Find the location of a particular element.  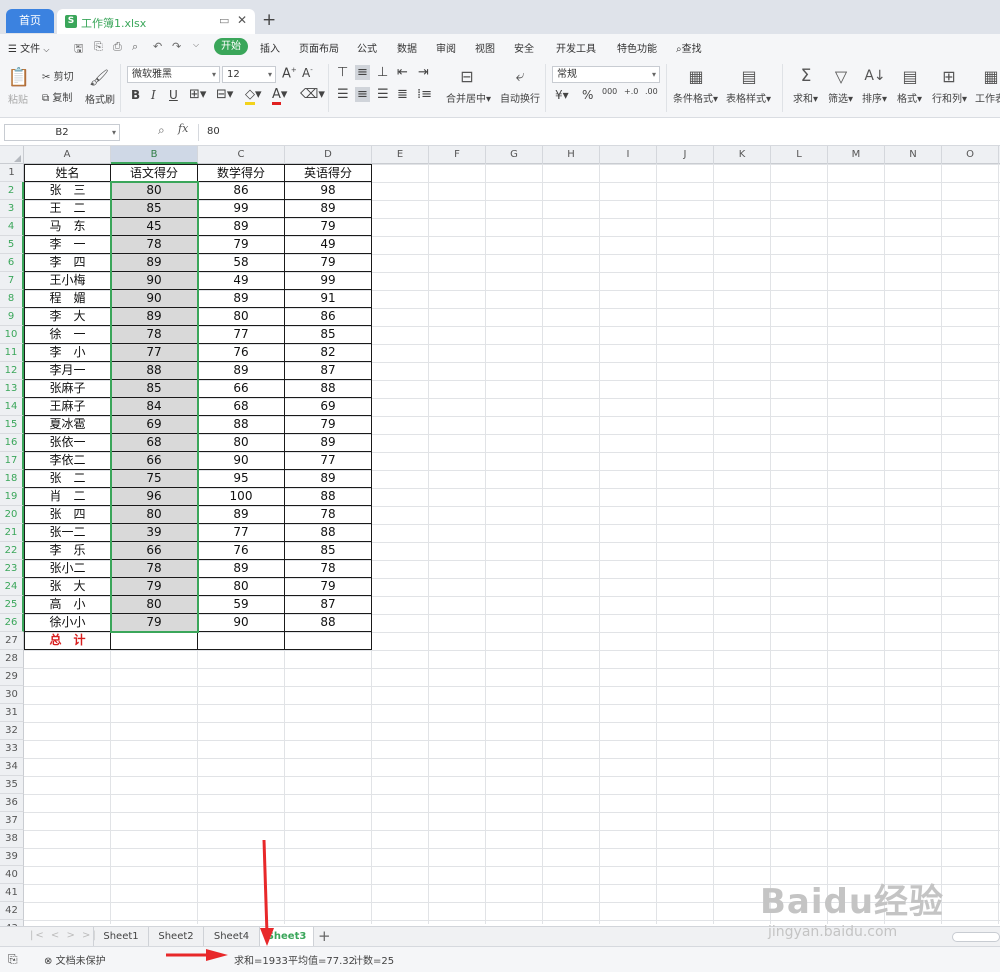

watermark-logo: Baidu经验 is located at coordinates (852, 902).